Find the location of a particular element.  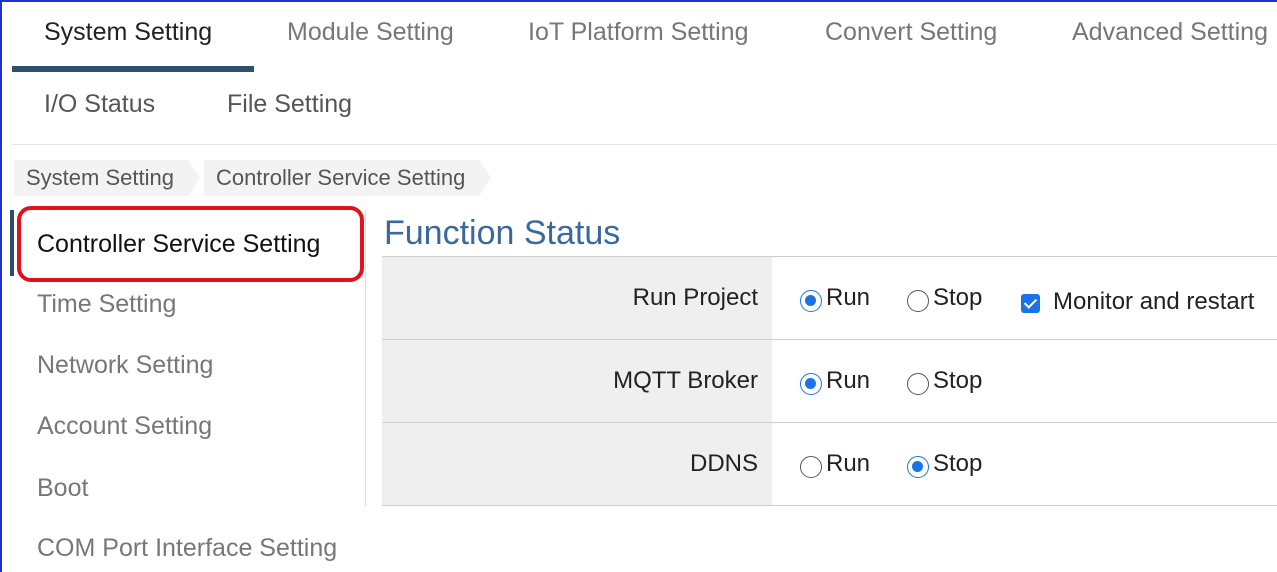

table-row-run-project: Run Project Run Stop Monitor and restart is located at coordinates (829, 298).